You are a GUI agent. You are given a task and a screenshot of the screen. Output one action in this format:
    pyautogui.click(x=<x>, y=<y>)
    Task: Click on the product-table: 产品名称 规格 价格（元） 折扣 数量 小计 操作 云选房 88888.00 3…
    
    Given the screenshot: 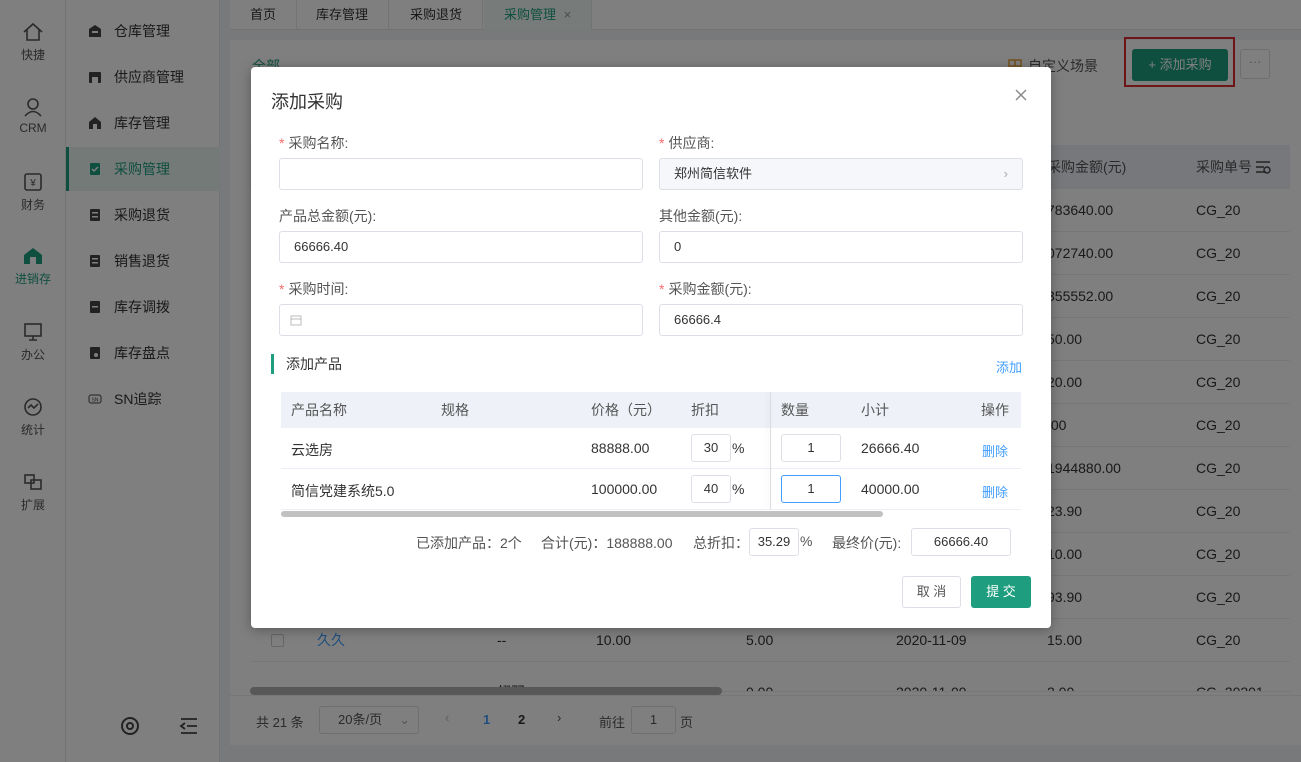 What is the action you would take?
    pyautogui.click(x=651, y=453)
    